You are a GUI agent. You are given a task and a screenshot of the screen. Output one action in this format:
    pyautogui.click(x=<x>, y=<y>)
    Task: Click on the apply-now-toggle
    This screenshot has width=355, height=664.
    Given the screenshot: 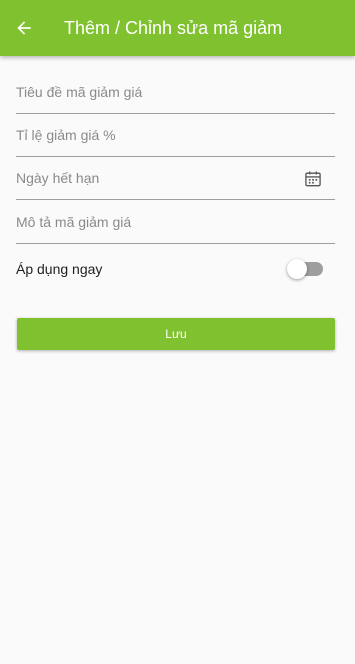 What is the action you would take?
    pyautogui.click(x=305, y=269)
    